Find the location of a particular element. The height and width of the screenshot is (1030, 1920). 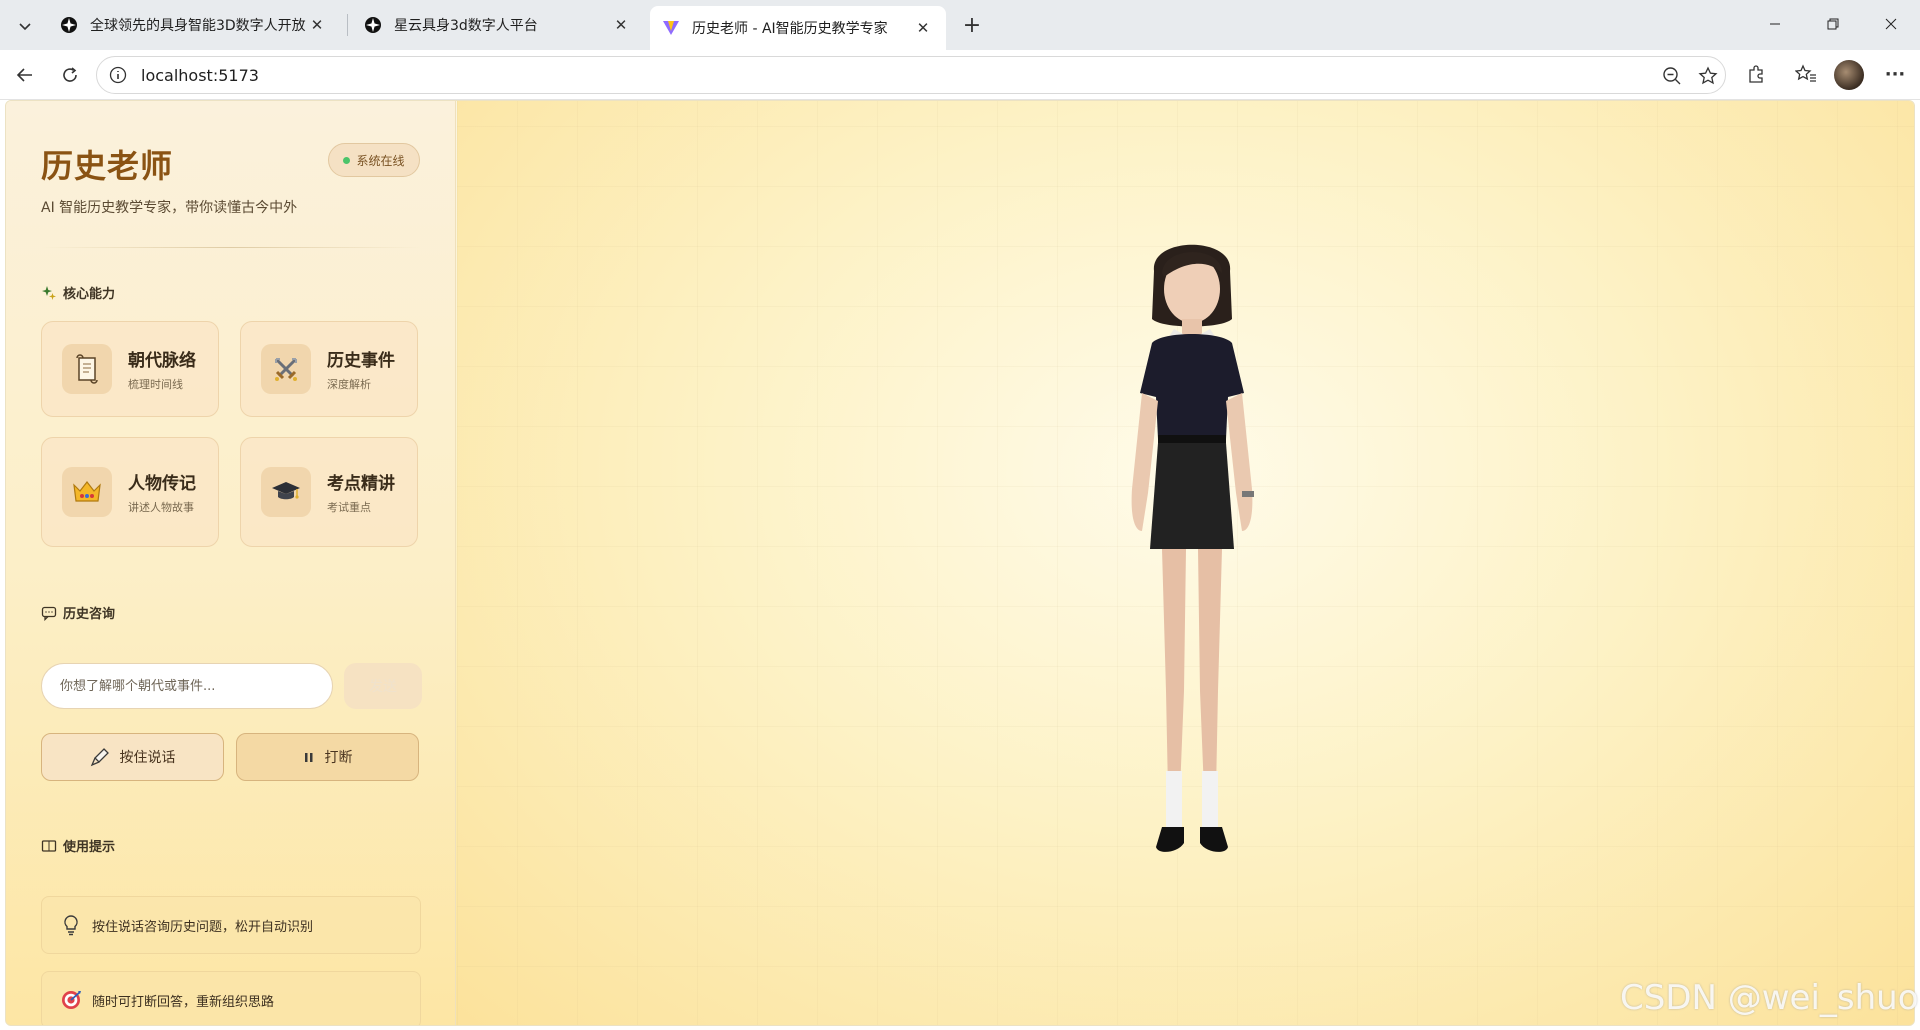

more-dots-icon: ··· is located at coordinates (1895, 74).